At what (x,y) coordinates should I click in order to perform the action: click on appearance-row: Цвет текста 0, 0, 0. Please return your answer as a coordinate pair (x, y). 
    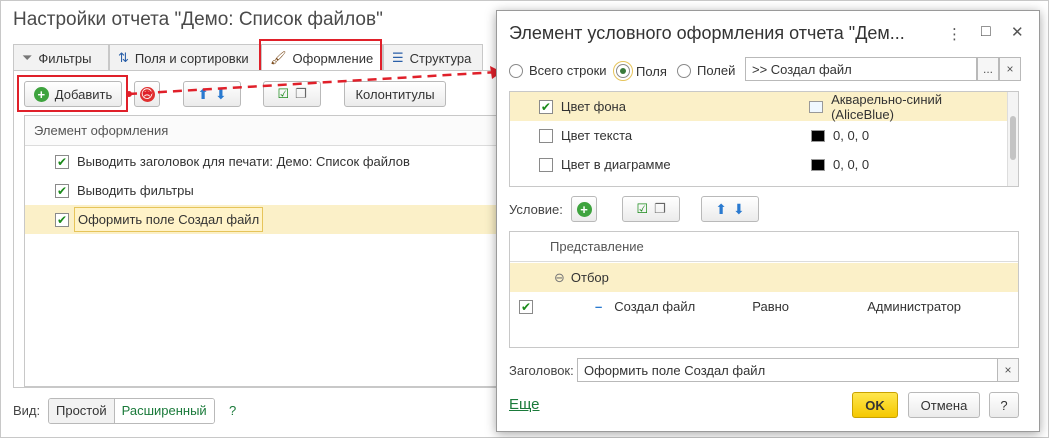
    Looking at the image, I should click on (758, 135).